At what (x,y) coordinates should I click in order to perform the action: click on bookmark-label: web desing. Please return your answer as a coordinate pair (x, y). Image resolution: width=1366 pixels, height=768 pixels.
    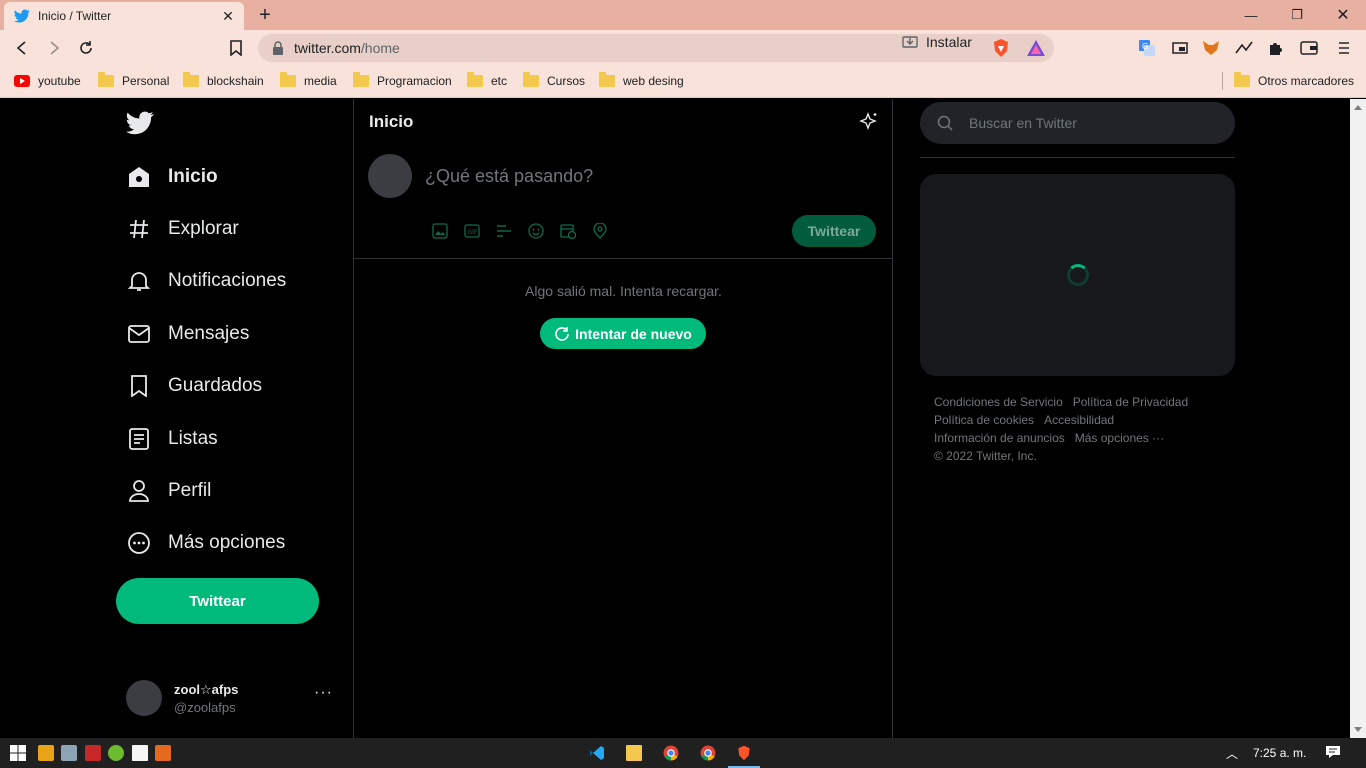
    Looking at the image, I should click on (653, 81).